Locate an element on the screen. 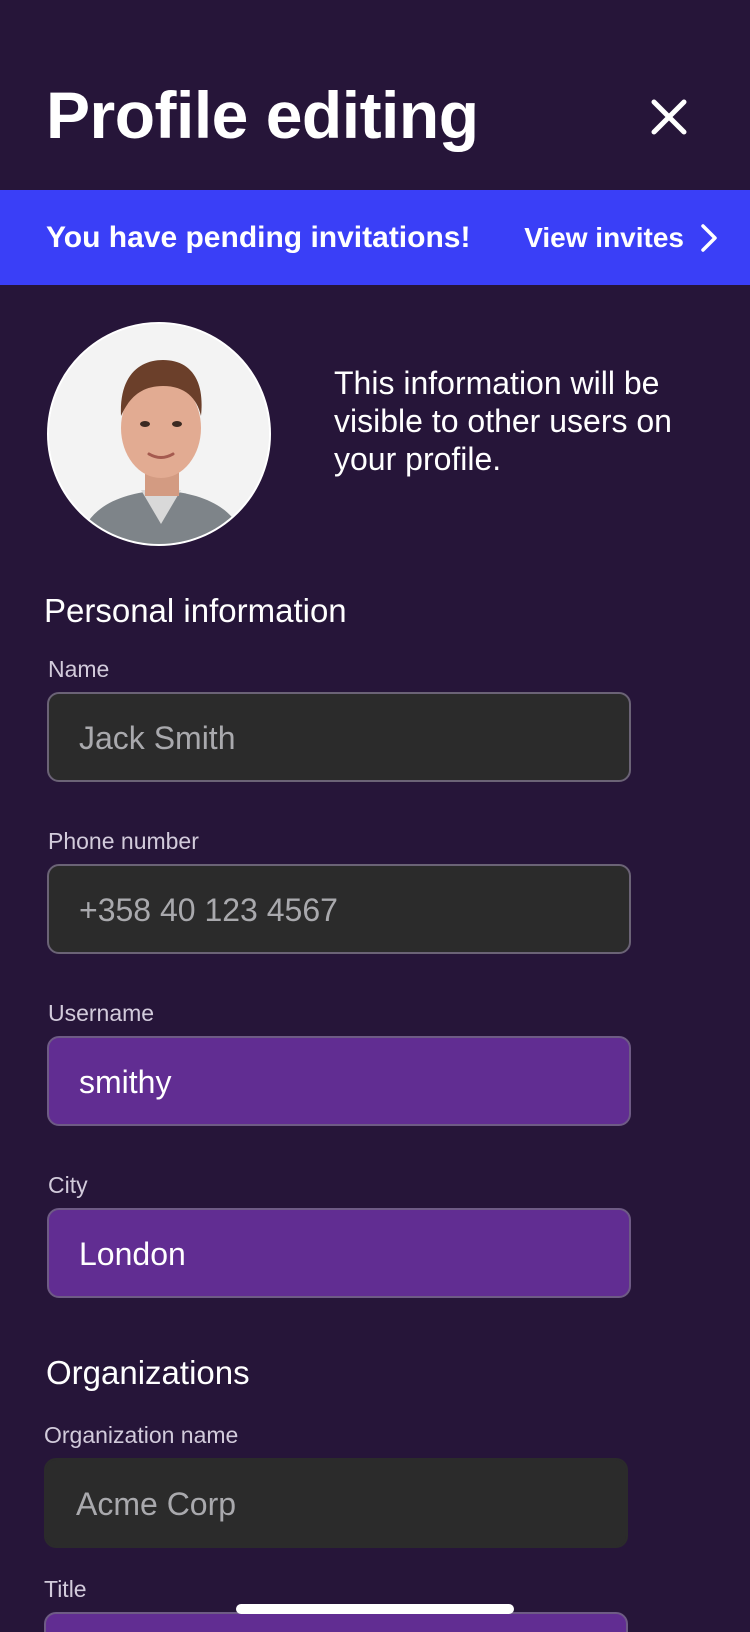 The width and height of the screenshot is (750, 1632). name-value: Jack Smith is located at coordinates (157, 738).